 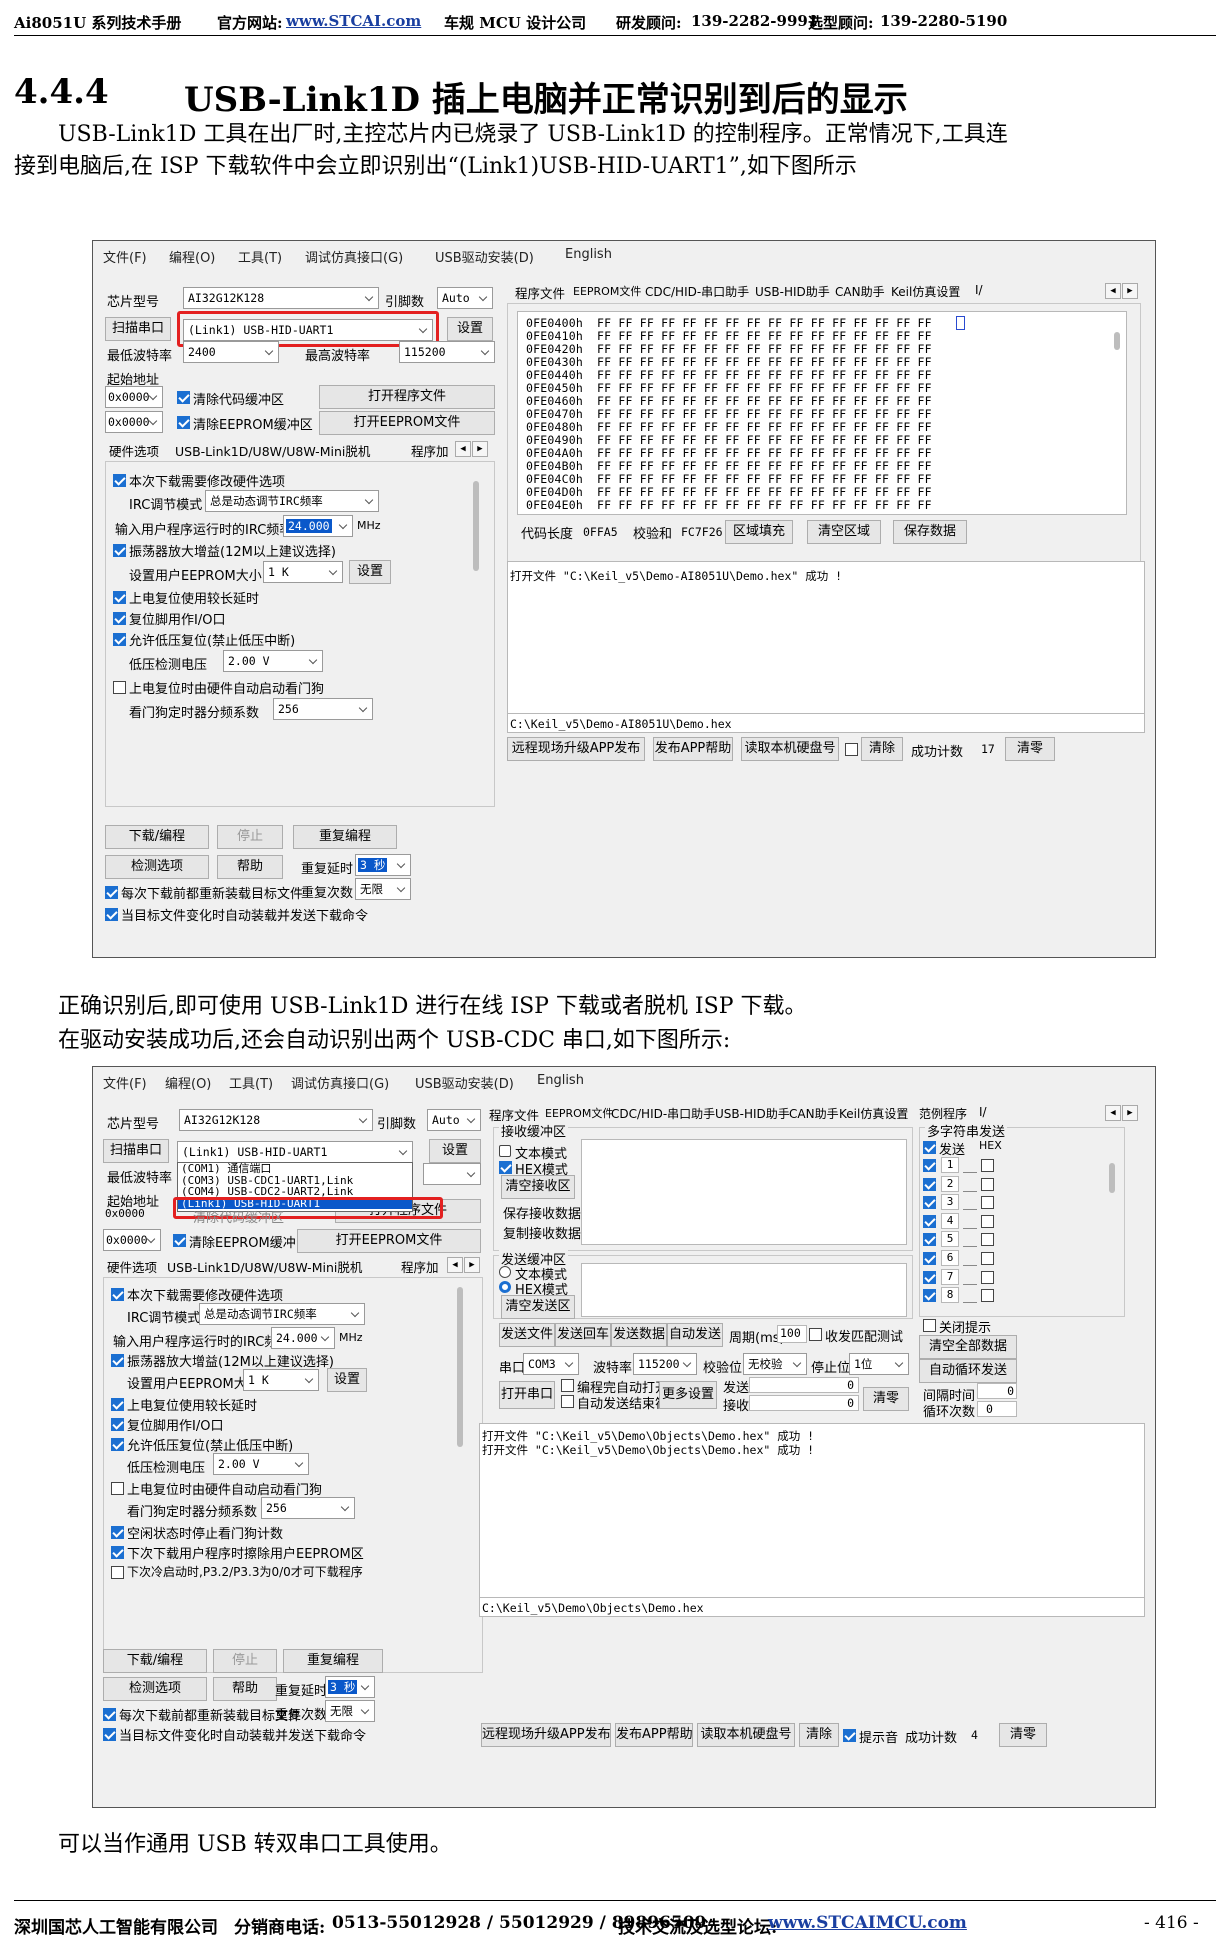 I want to click on tab-right-icon: ▶, so click(x=472, y=1265).